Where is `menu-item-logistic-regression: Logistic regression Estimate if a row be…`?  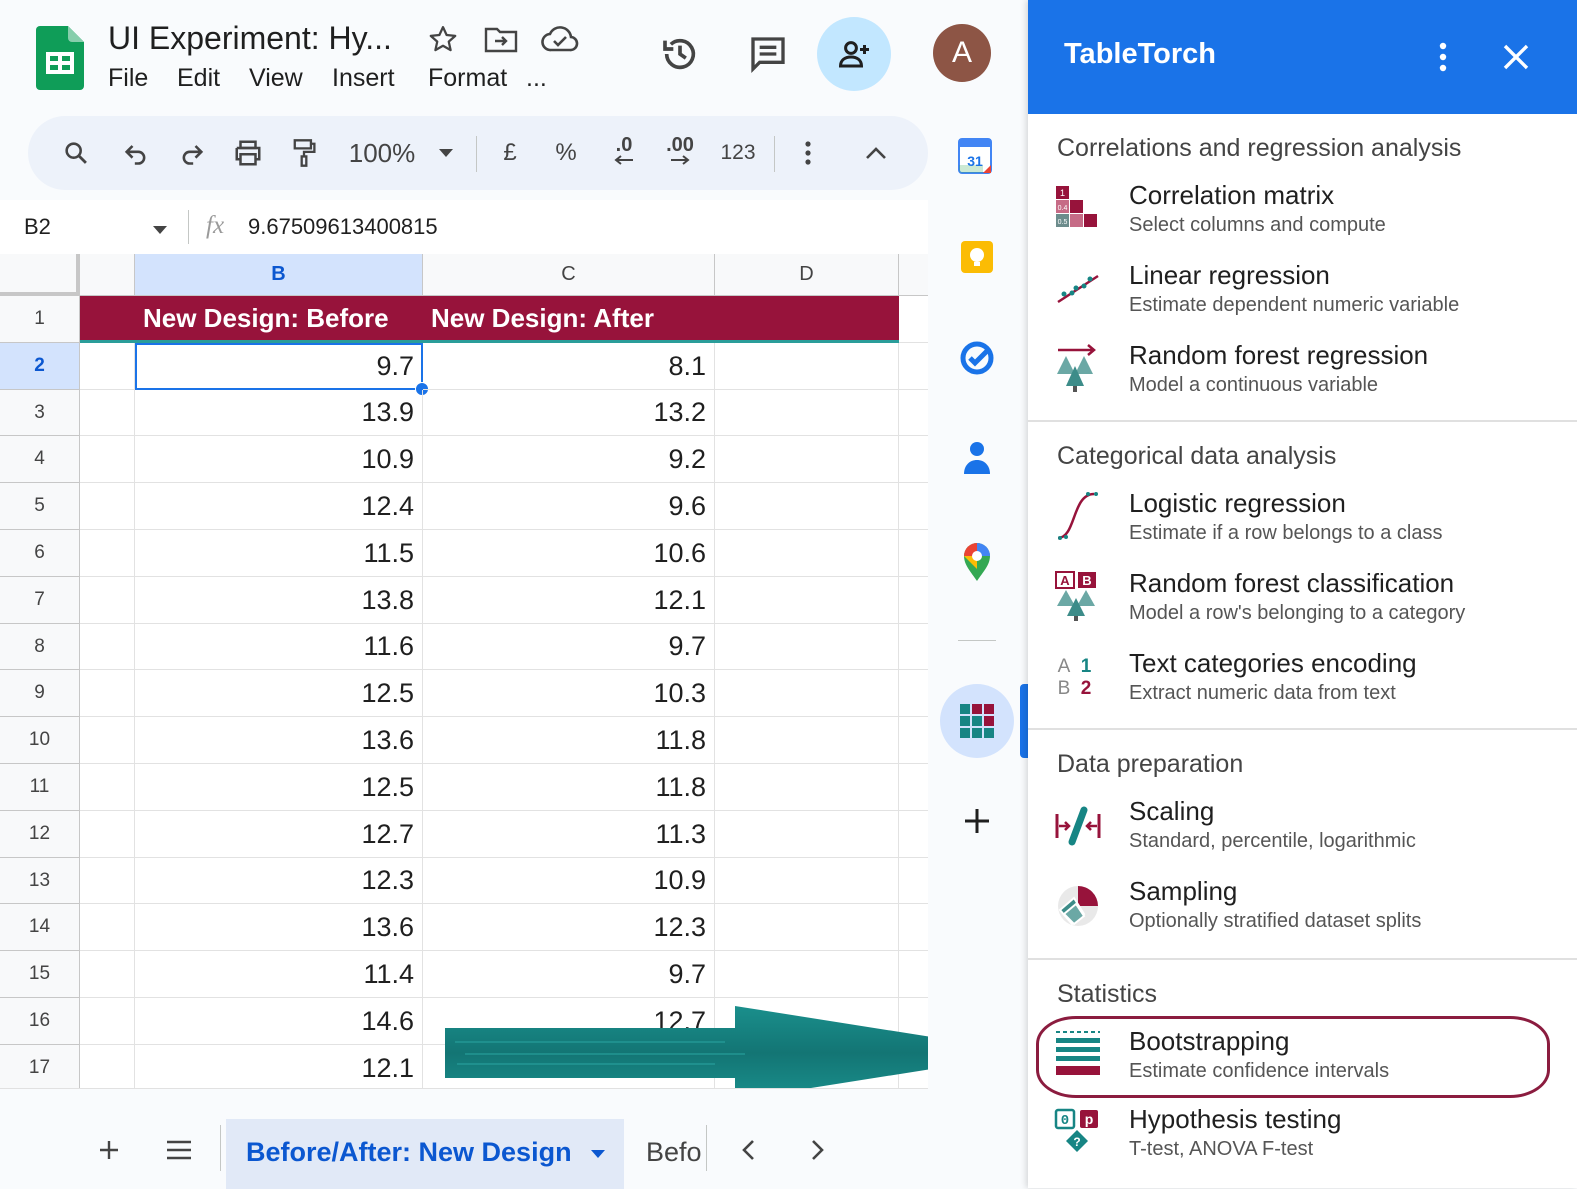 menu-item-logistic-regression: Logistic regression Estimate if a row be… is located at coordinates (1302, 518).